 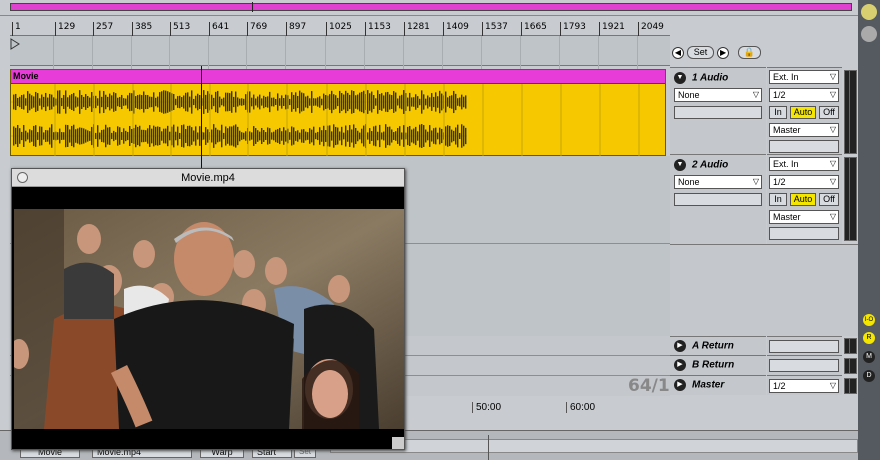 I want to click on ruler-tick: 1, so click(x=16, y=29).